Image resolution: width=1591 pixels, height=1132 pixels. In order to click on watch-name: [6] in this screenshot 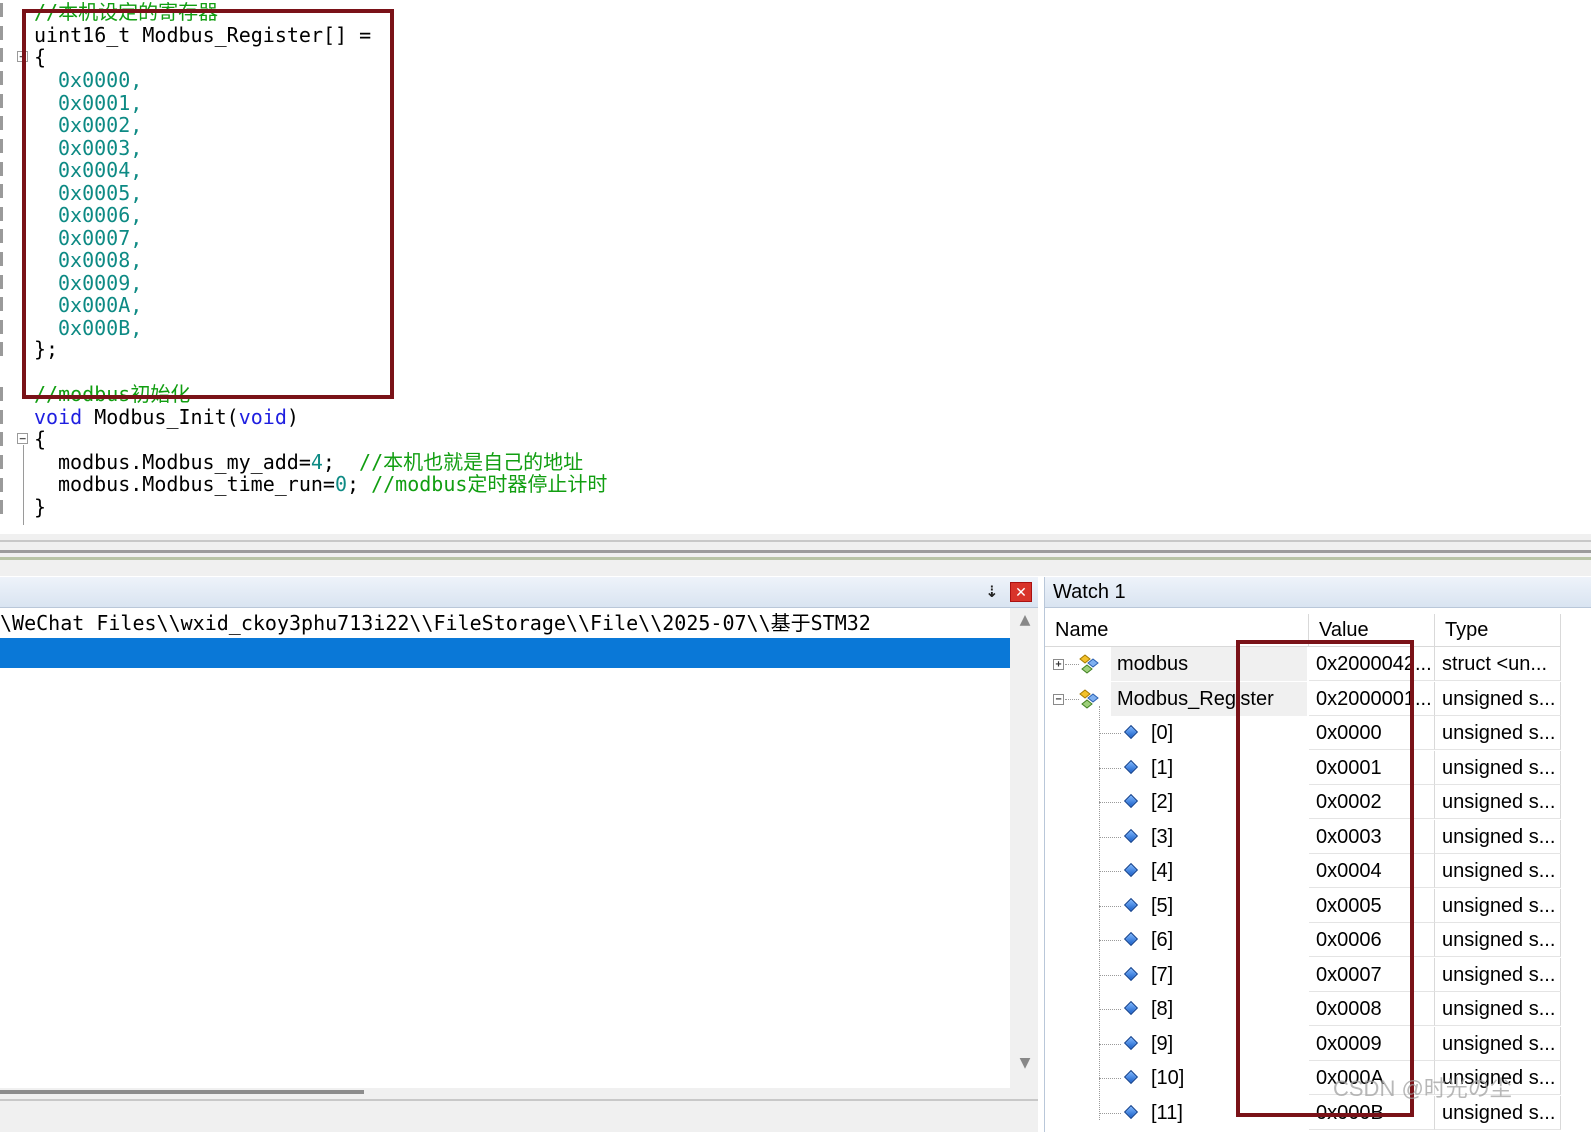, I will do `click(1162, 940)`.